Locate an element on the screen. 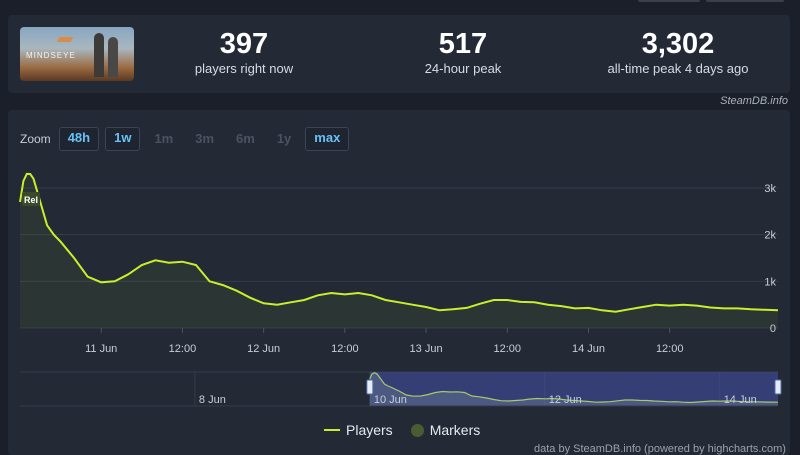 The width and height of the screenshot is (800, 455). navigator-date-label: 14 Jun is located at coordinates (740, 400).